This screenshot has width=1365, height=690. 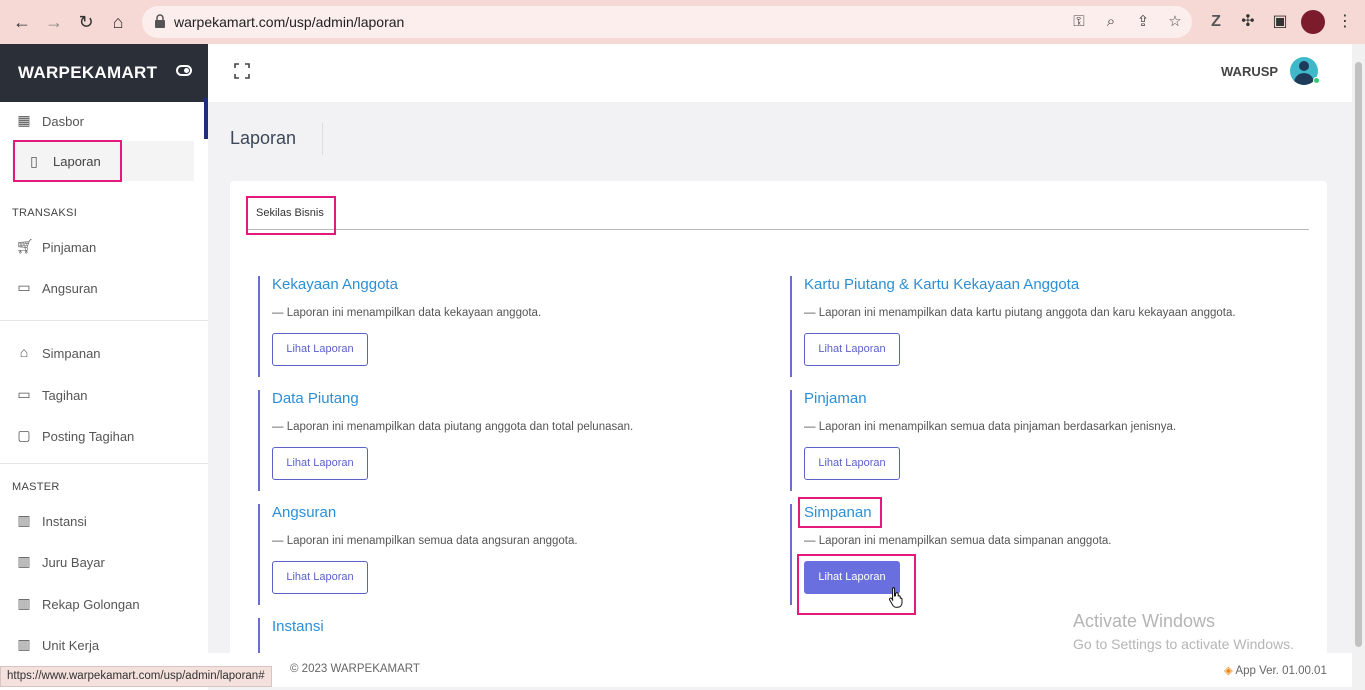 I want to click on share-icon: ⇪, so click(x=1143, y=22).